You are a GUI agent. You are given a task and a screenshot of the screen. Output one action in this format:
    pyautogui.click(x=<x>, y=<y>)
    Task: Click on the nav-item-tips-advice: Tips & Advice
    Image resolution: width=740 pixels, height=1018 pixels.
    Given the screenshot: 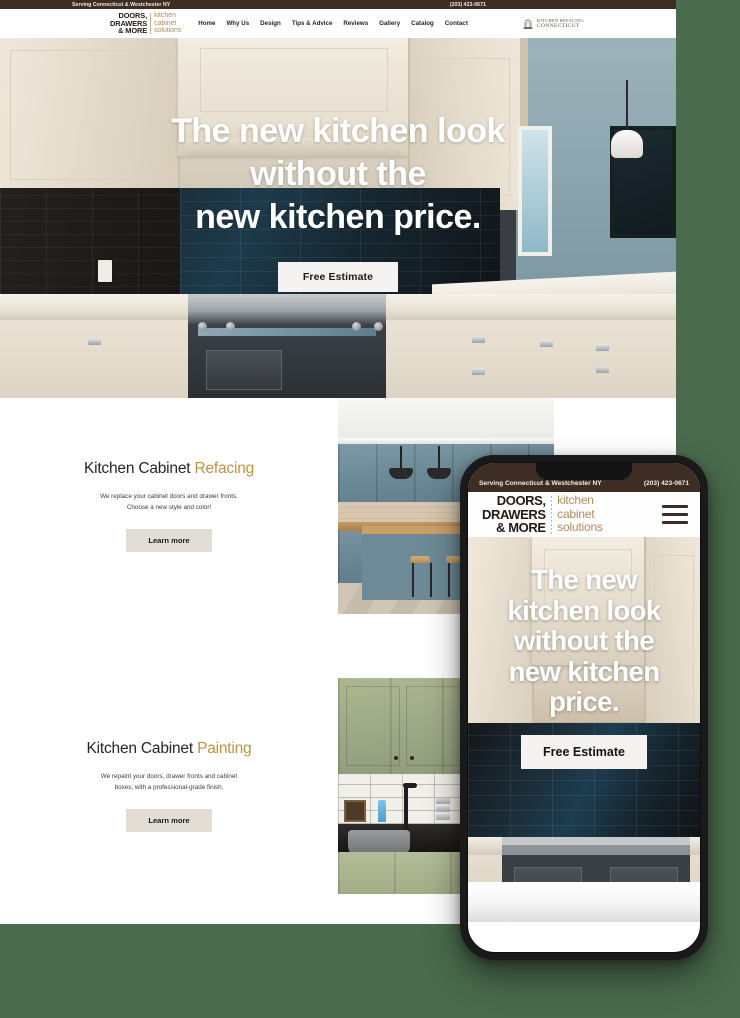 What is the action you would take?
    pyautogui.click(x=312, y=23)
    